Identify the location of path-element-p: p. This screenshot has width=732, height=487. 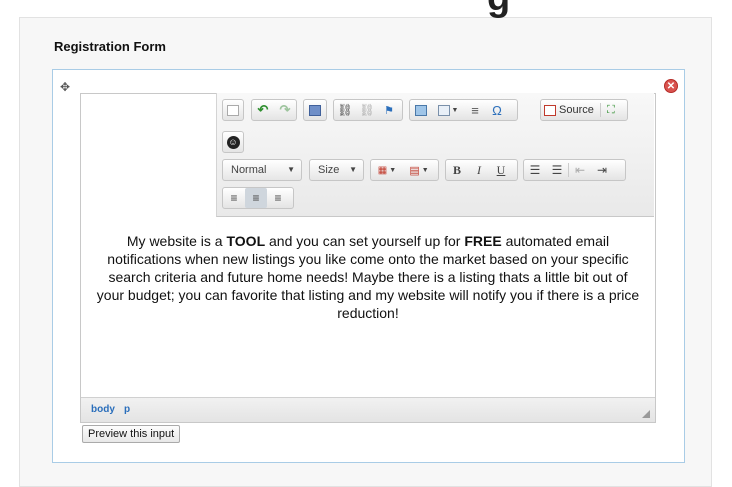
(127, 409).